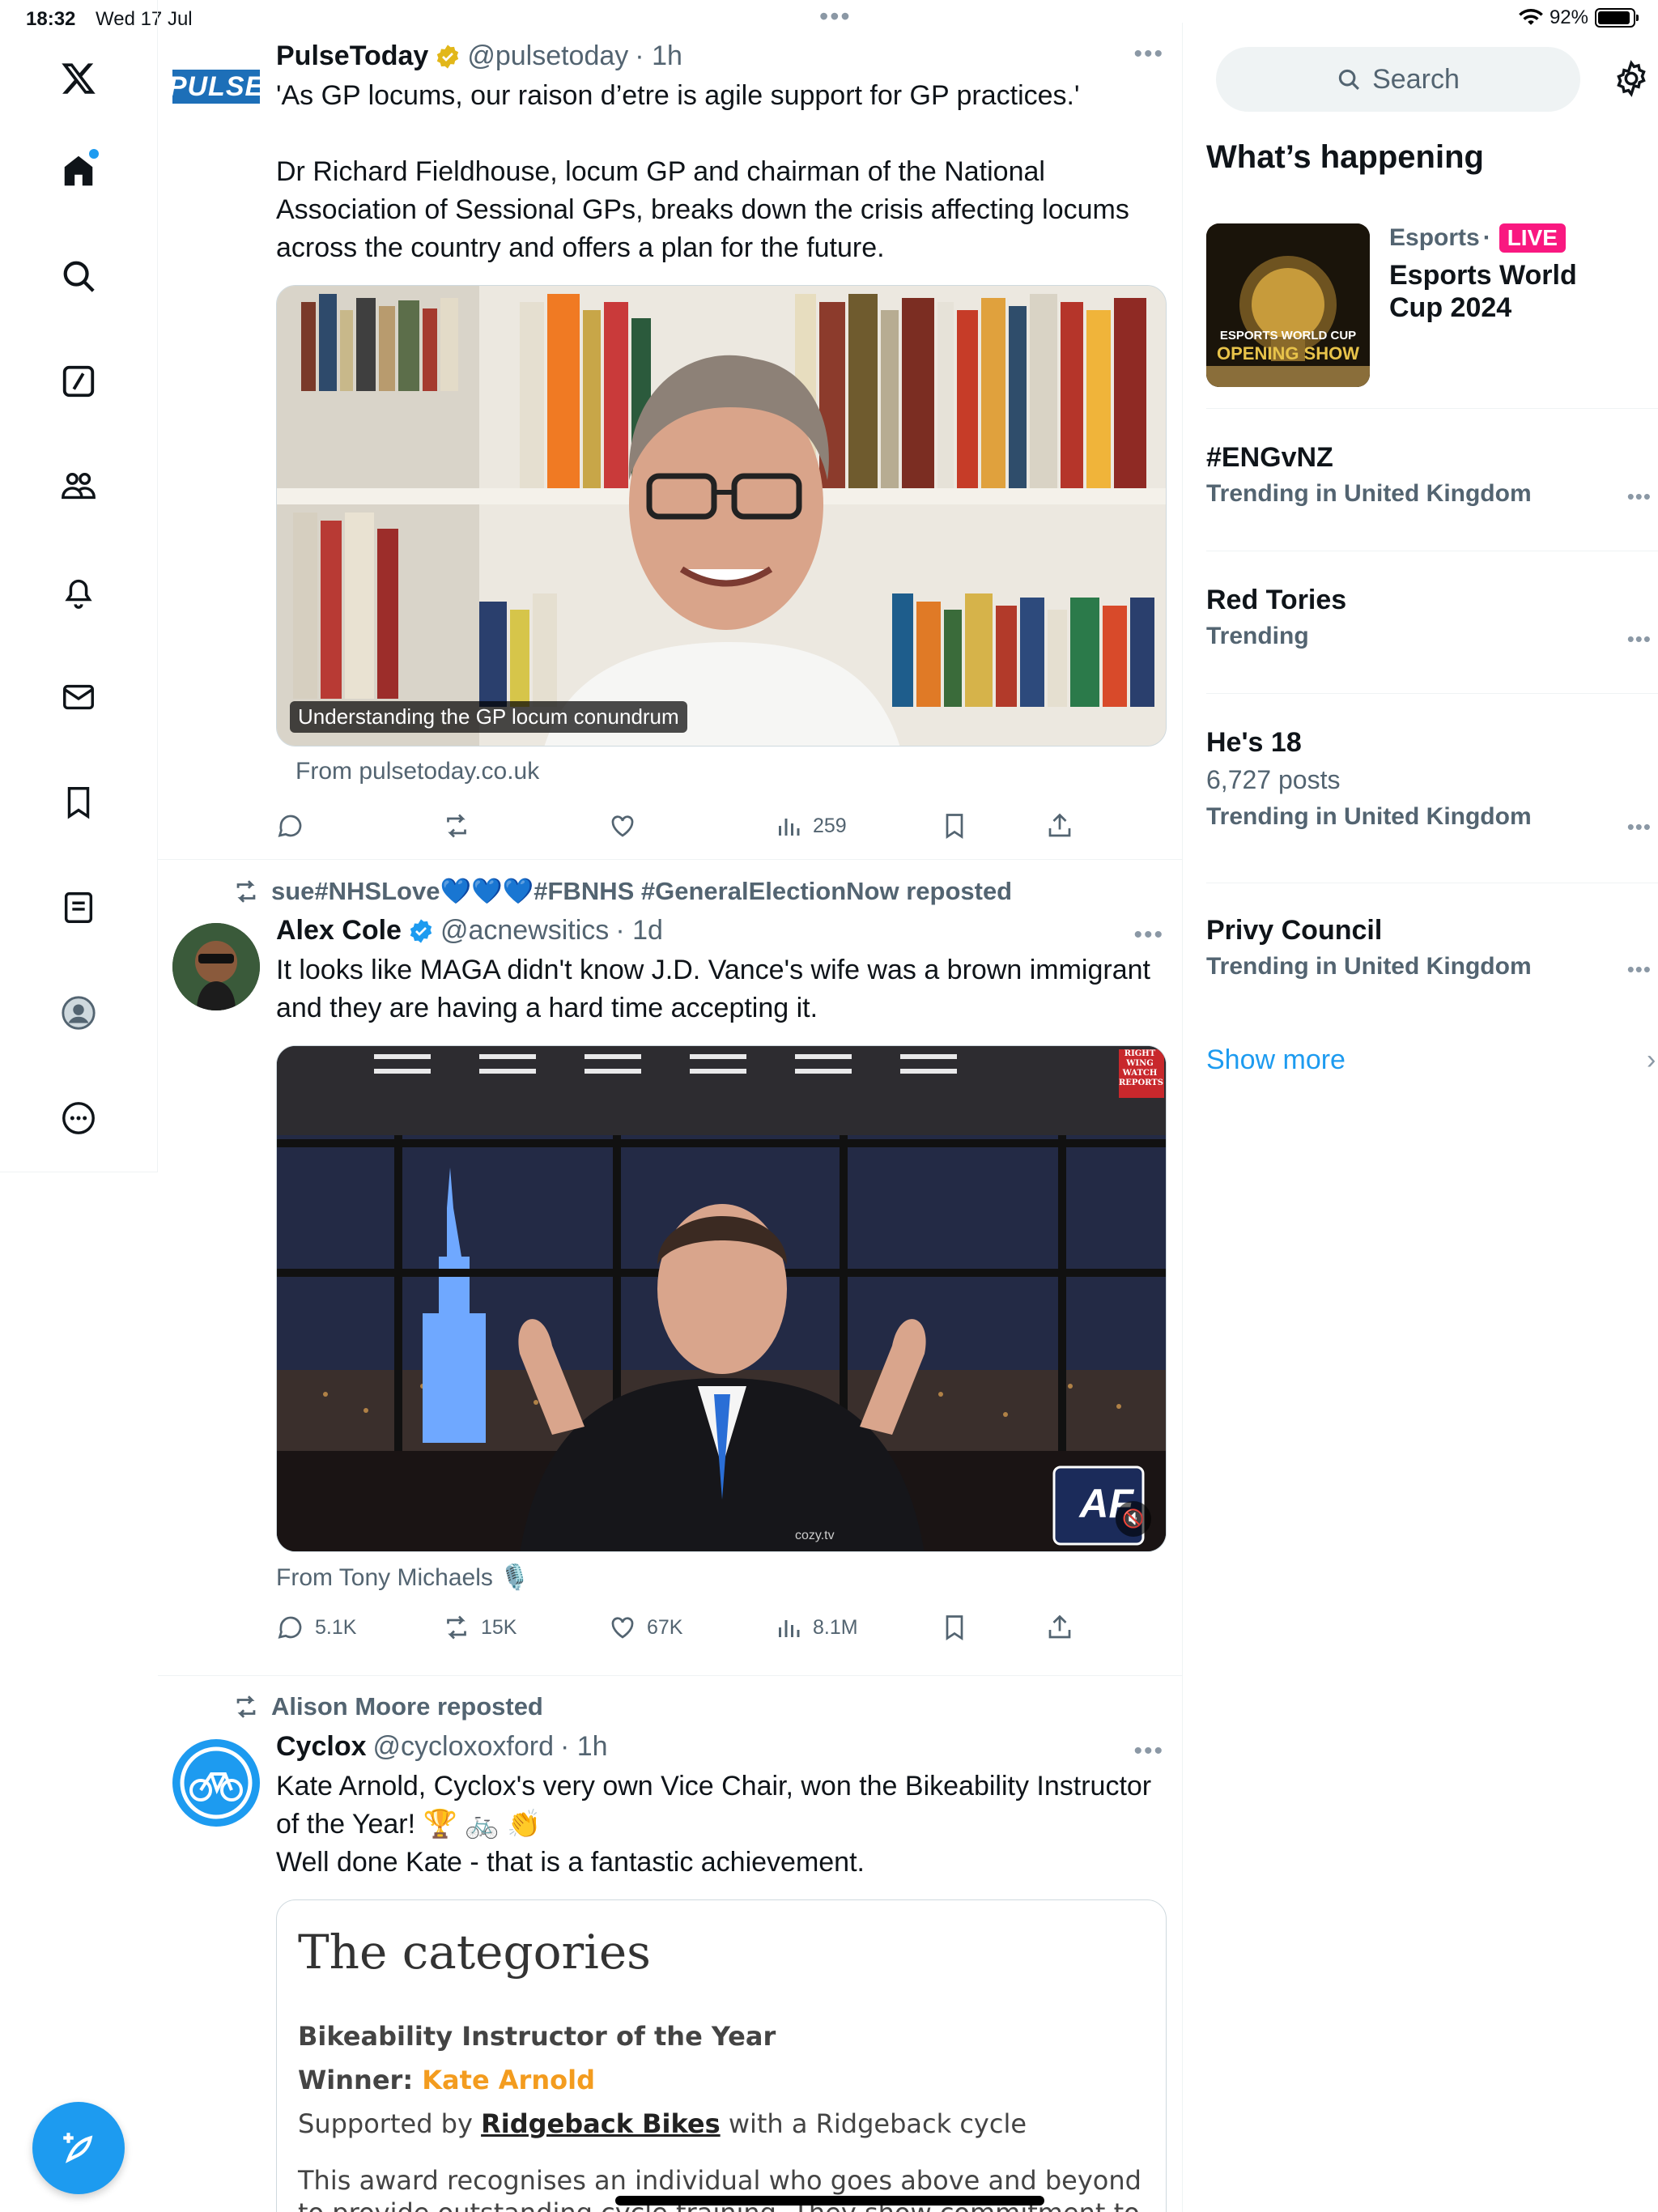 Image resolution: width=1658 pixels, height=2212 pixels. What do you see at coordinates (78, 171) in the screenshot?
I see `home-icon` at bounding box center [78, 171].